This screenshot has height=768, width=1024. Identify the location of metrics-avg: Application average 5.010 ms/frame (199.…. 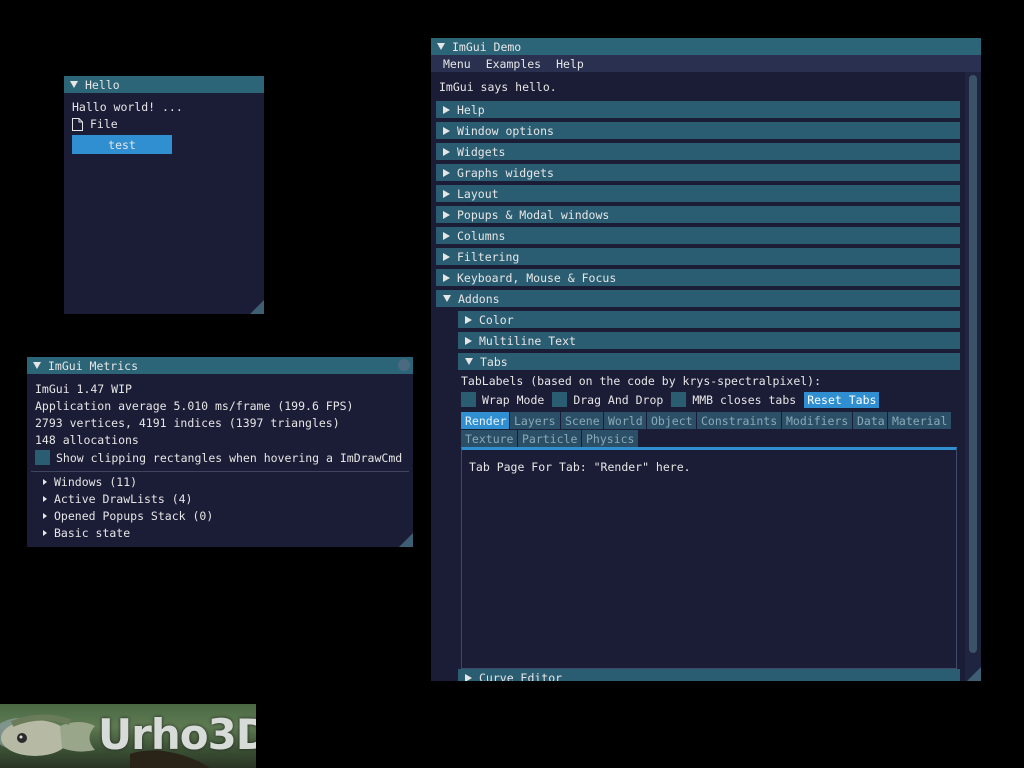
(194, 406).